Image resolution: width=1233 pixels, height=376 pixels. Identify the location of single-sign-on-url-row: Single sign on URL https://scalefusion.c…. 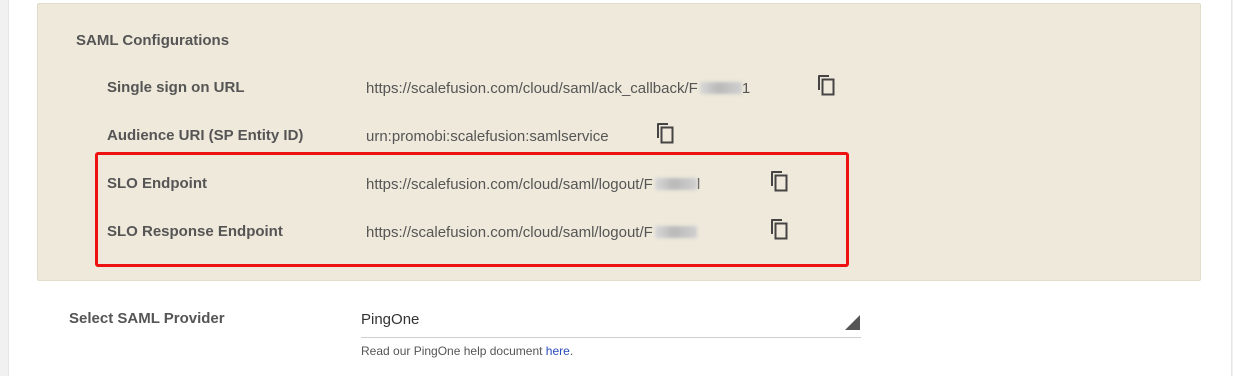
(619, 88).